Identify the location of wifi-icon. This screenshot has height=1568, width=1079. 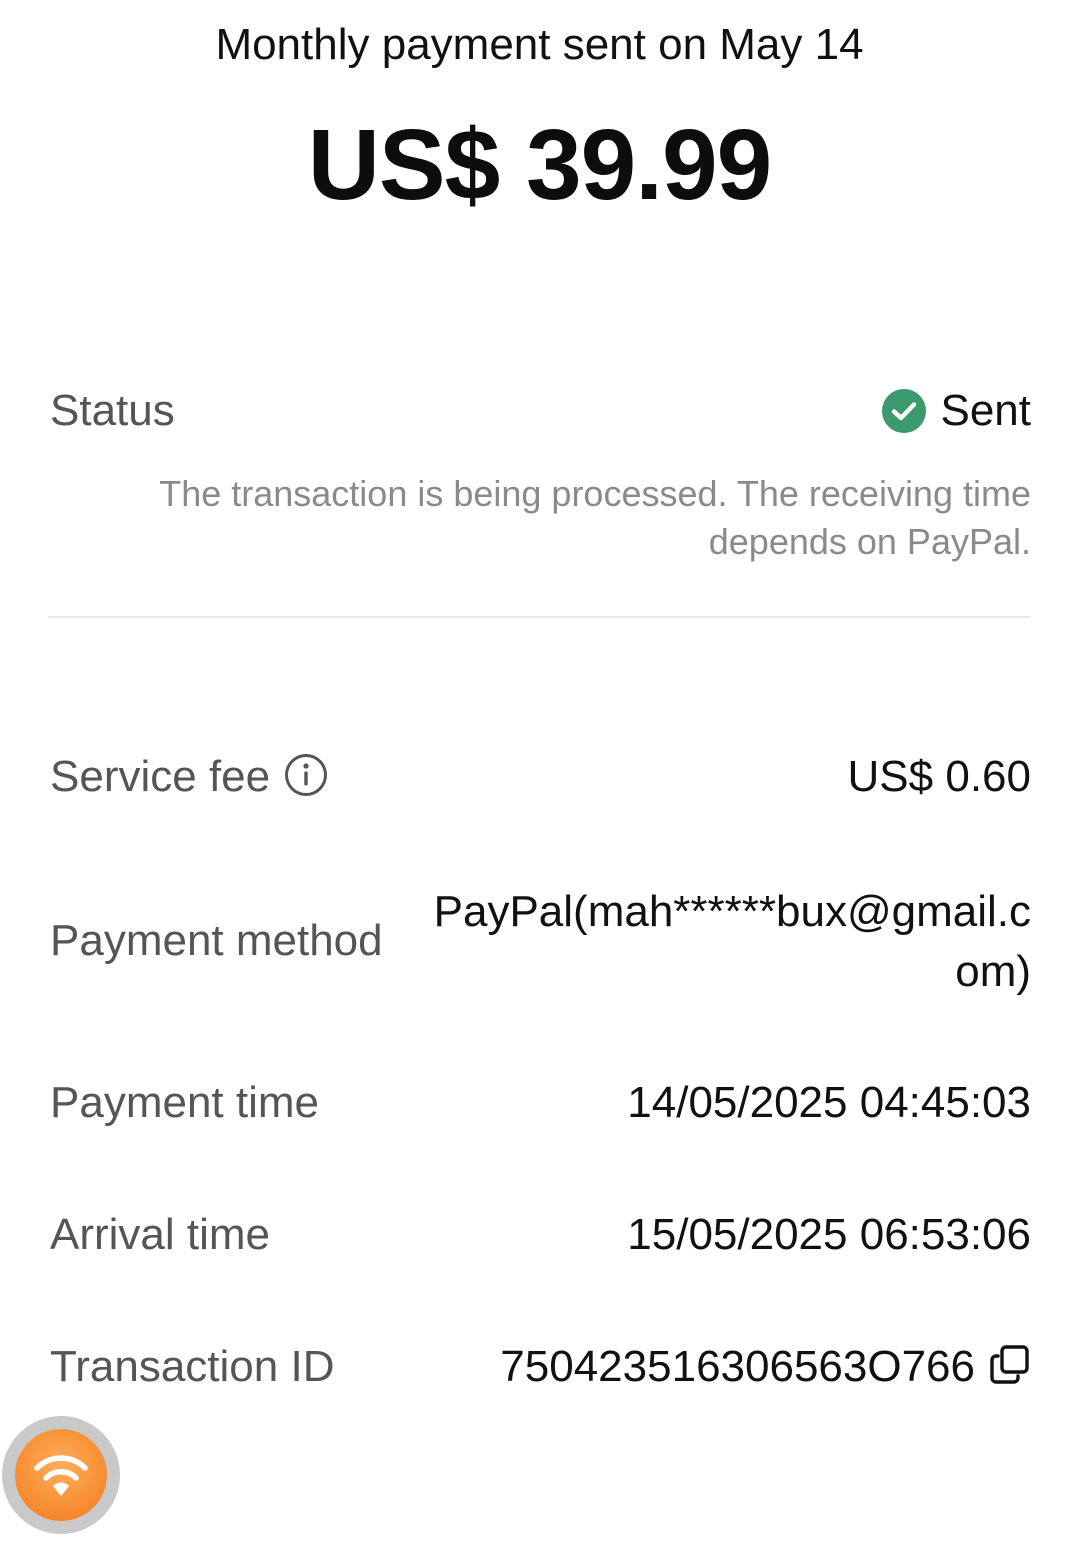
(61, 1475).